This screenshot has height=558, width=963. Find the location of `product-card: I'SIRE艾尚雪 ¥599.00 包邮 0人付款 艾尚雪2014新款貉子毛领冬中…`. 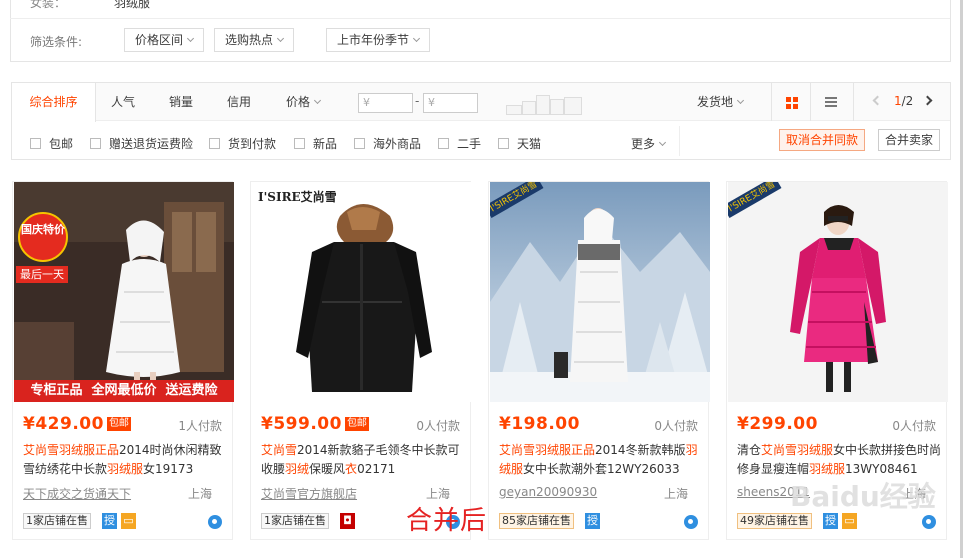

product-card: I'SIRE艾尚雪 ¥599.00 包邮 0人付款 艾尚雪2014新款貉子毛领冬中… is located at coordinates (361, 360).